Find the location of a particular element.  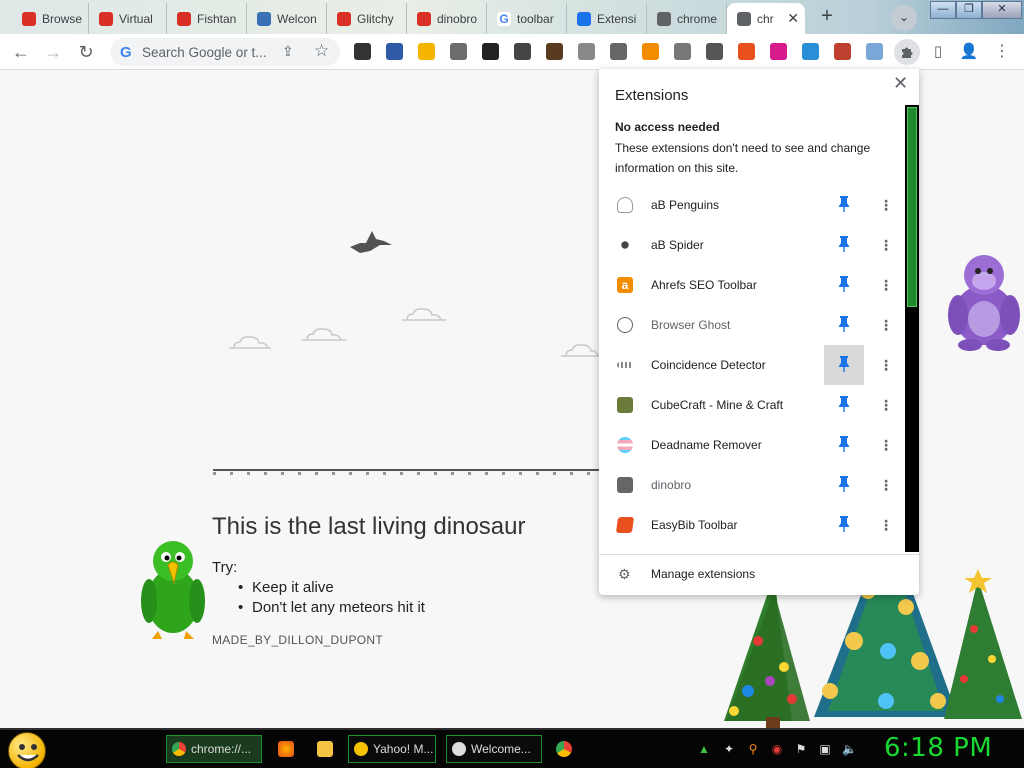

popup-scrollbar is located at coordinates (912, 328).